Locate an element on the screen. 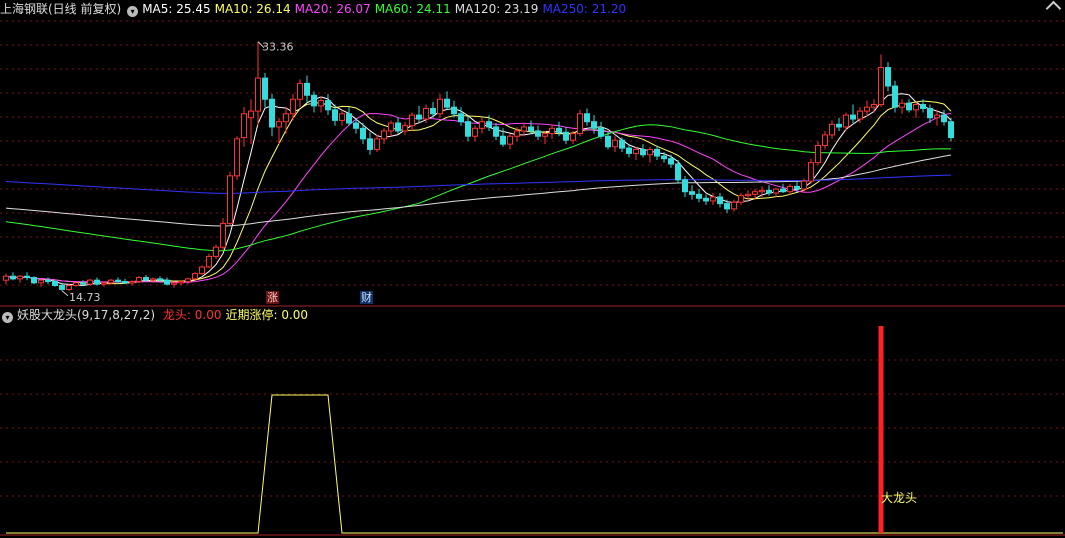 This screenshot has height=538, width=1065. ma-legend-item: MA10: 26.14 is located at coordinates (252, 9).